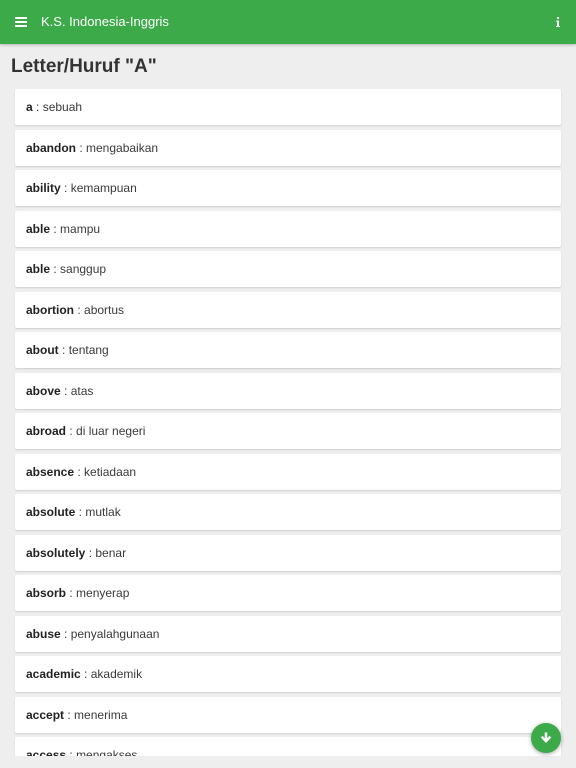 The height and width of the screenshot is (768, 576). Describe the element at coordinates (103, 188) in the screenshot. I see `entry-translation: kemampuan` at that location.